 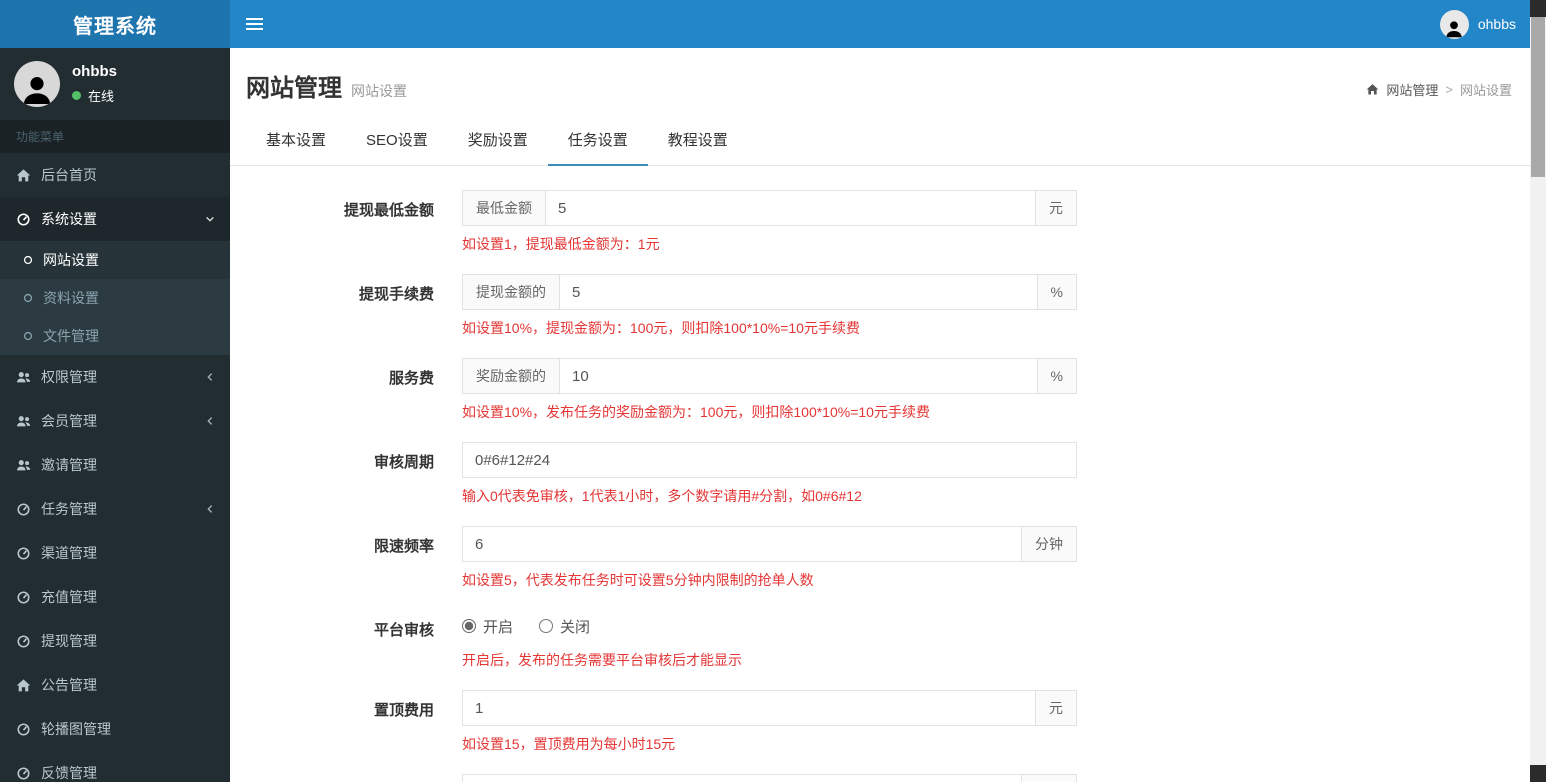 What do you see at coordinates (698, 140) in the screenshot?
I see `tab-tutorial-settings: 教程设置` at bounding box center [698, 140].